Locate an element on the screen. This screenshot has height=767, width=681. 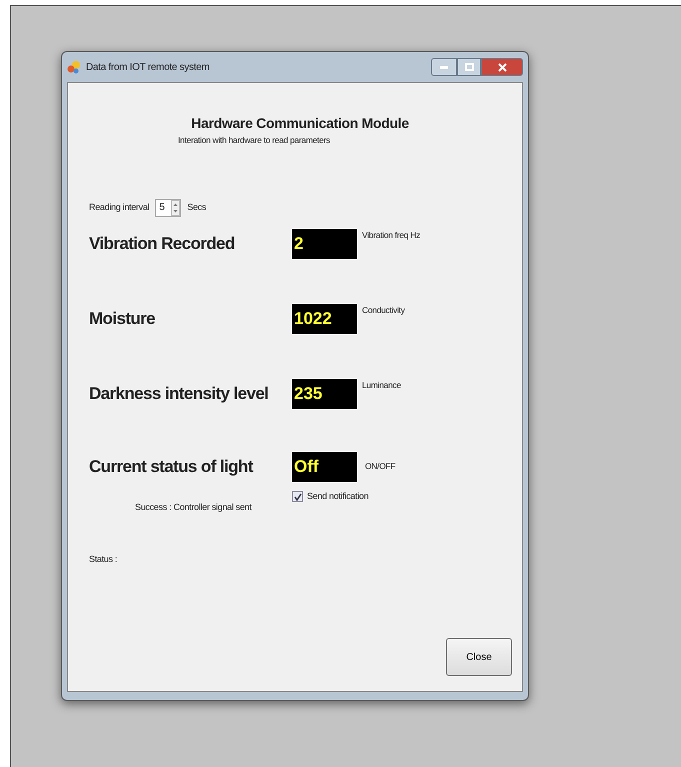
reading-label: Vibration Recorded is located at coordinates (162, 244).